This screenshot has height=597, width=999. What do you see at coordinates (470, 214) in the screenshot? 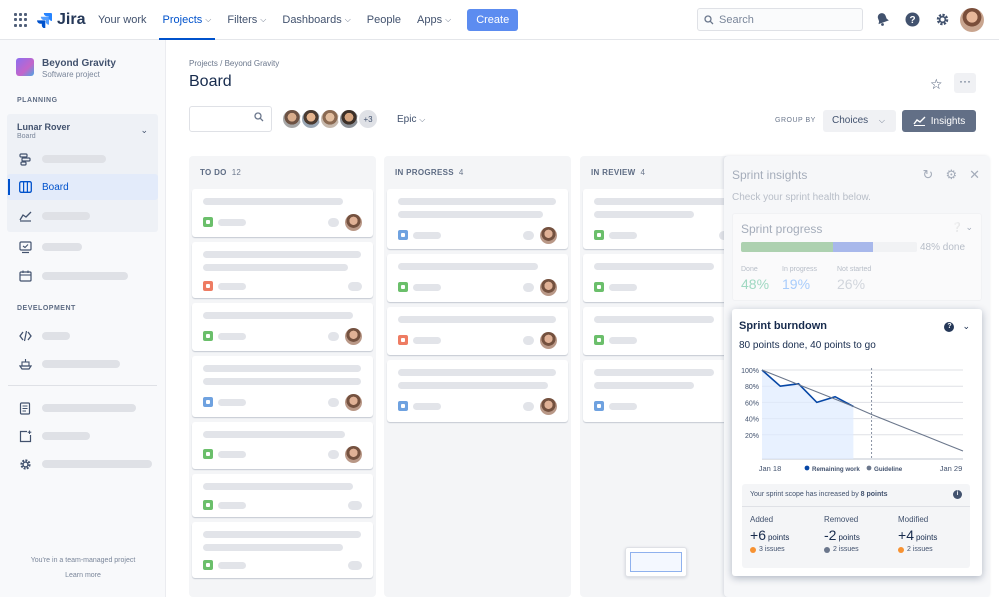
I see `skeleton-text` at bounding box center [470, 214].